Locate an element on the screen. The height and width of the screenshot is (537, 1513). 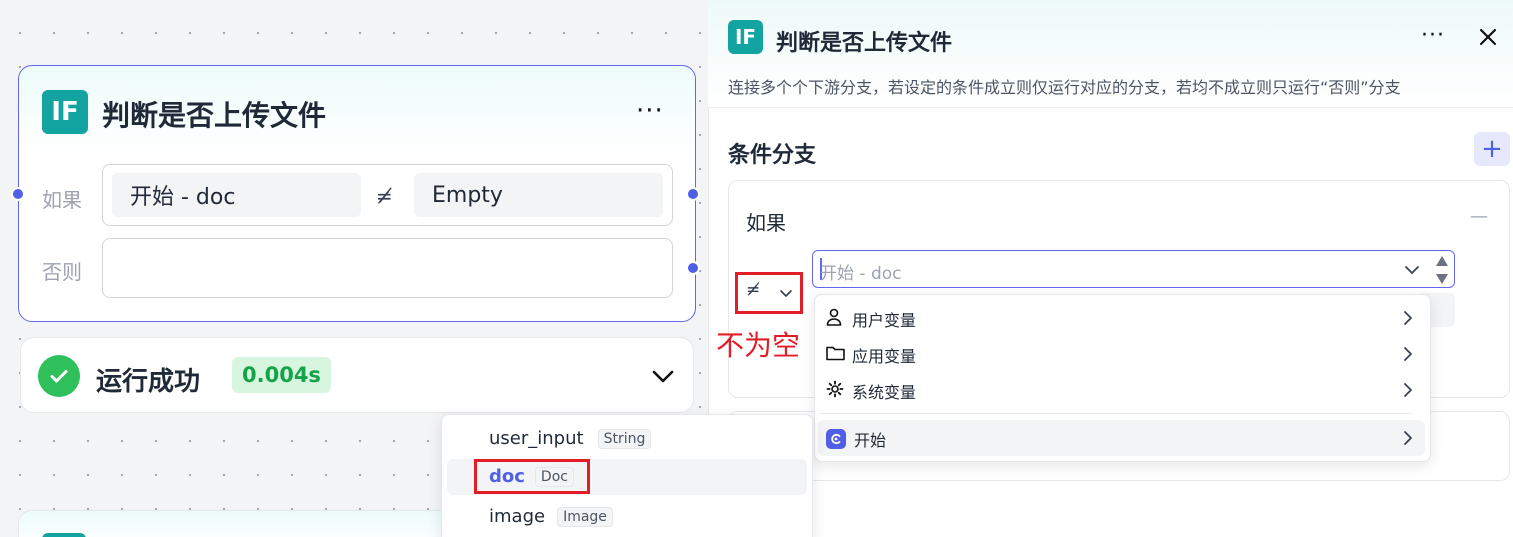
collapse-button: — is located at coordinates (1479, 216).